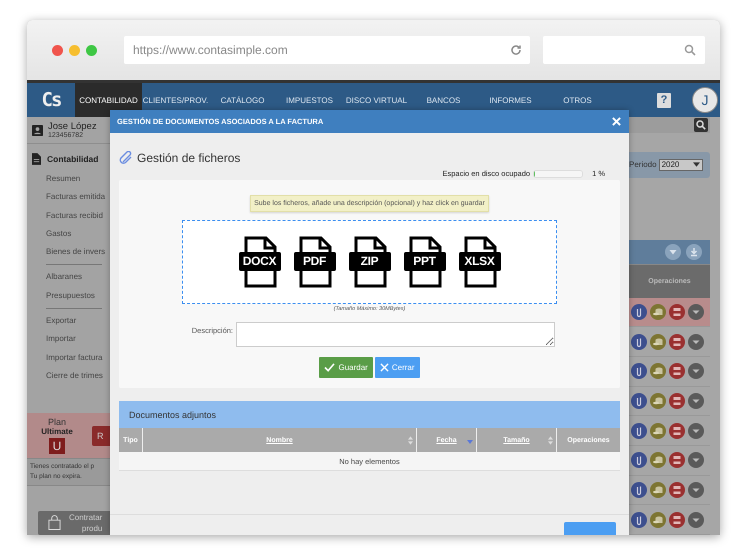 The image size is (750, 552). What do you see at coordinates (188, 158) in the screenshot?
I see `section-heading: Gestión de ficheros` at bounding box center [188, 158].